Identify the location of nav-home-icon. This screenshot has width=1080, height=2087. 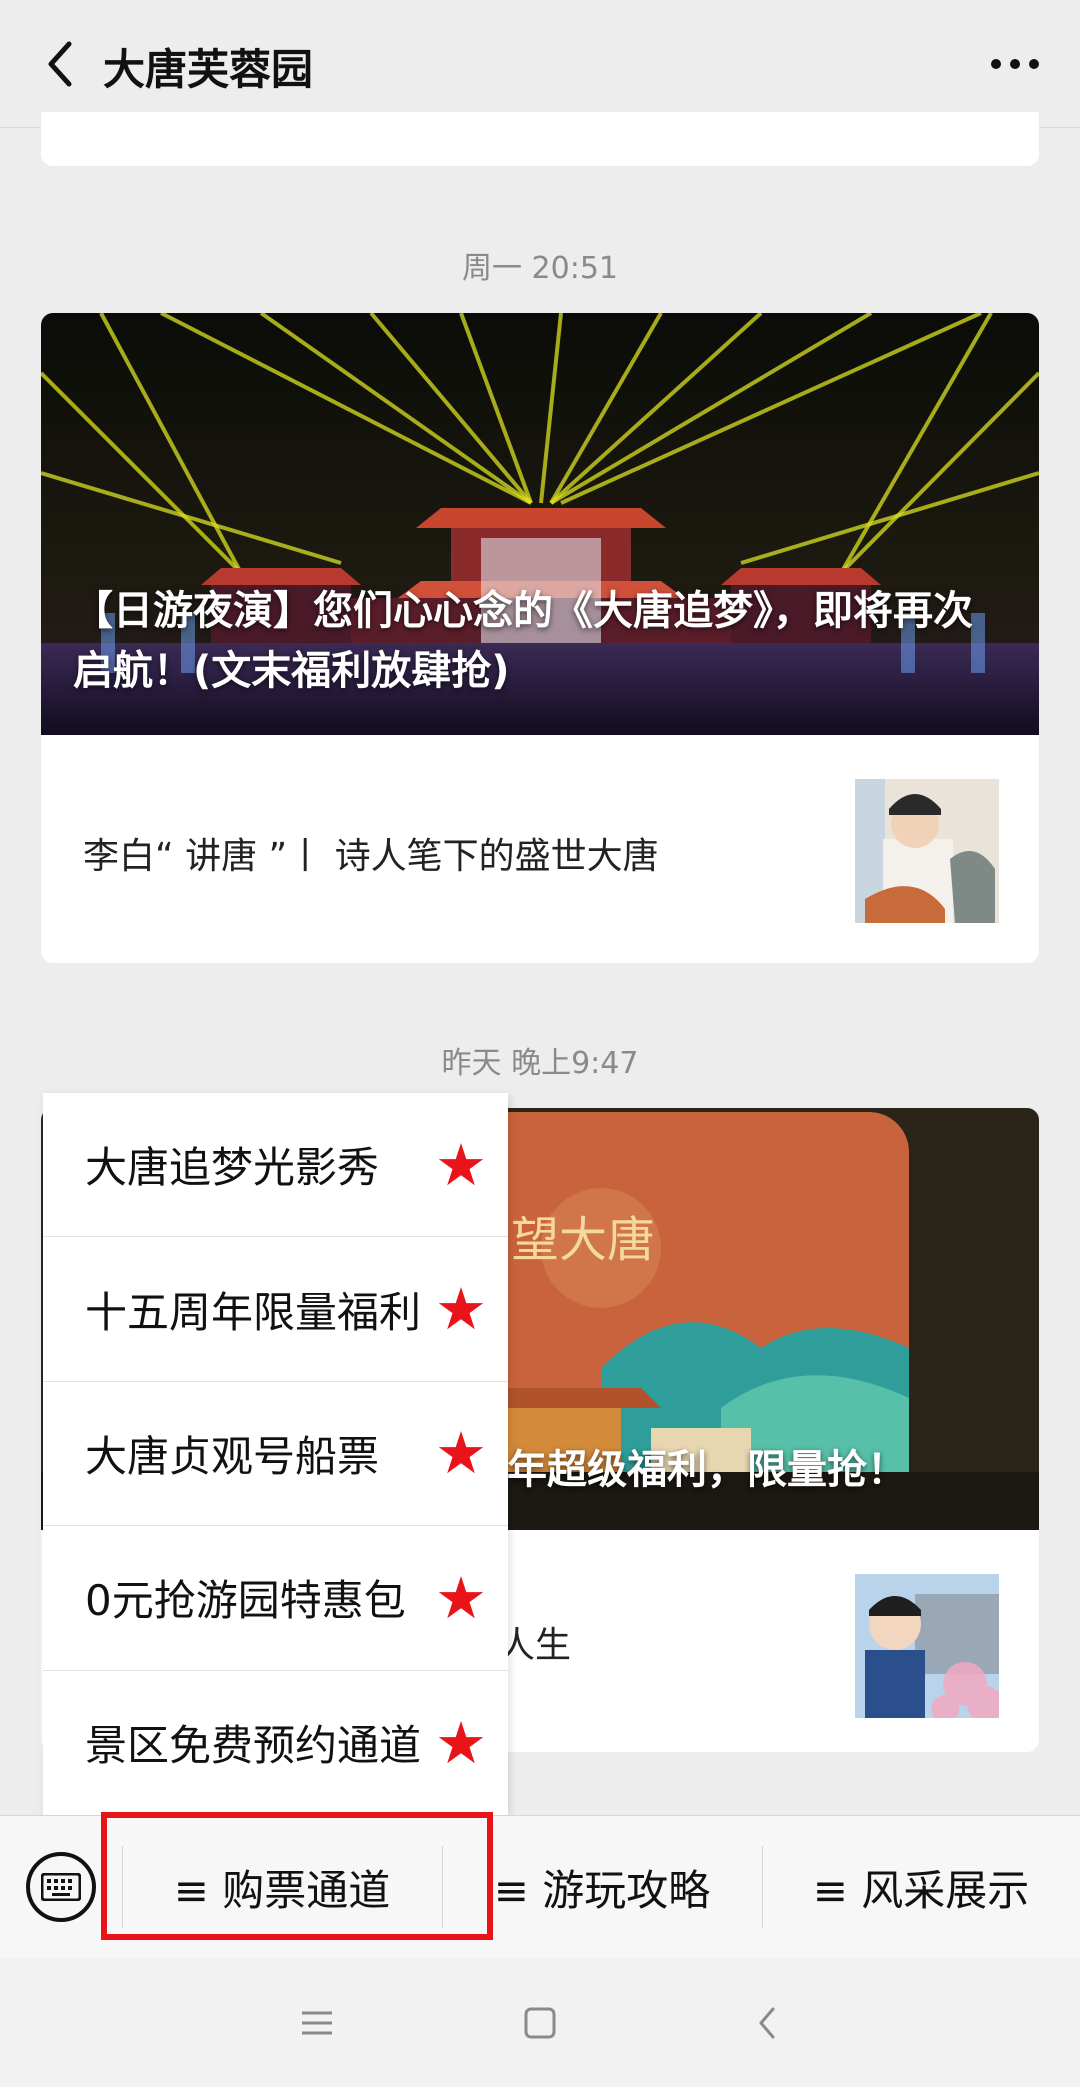
(540, 2023).